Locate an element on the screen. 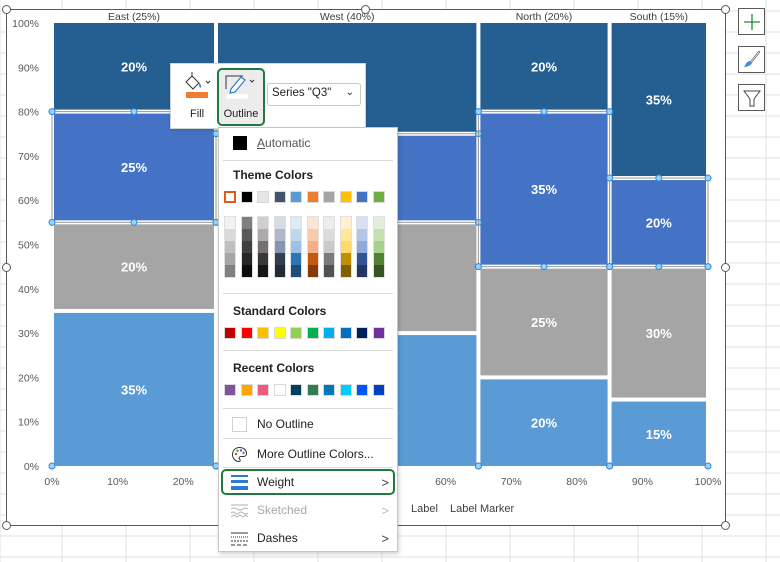  menu-item-dashes: Dashes > is located at coordinates (308, 538).